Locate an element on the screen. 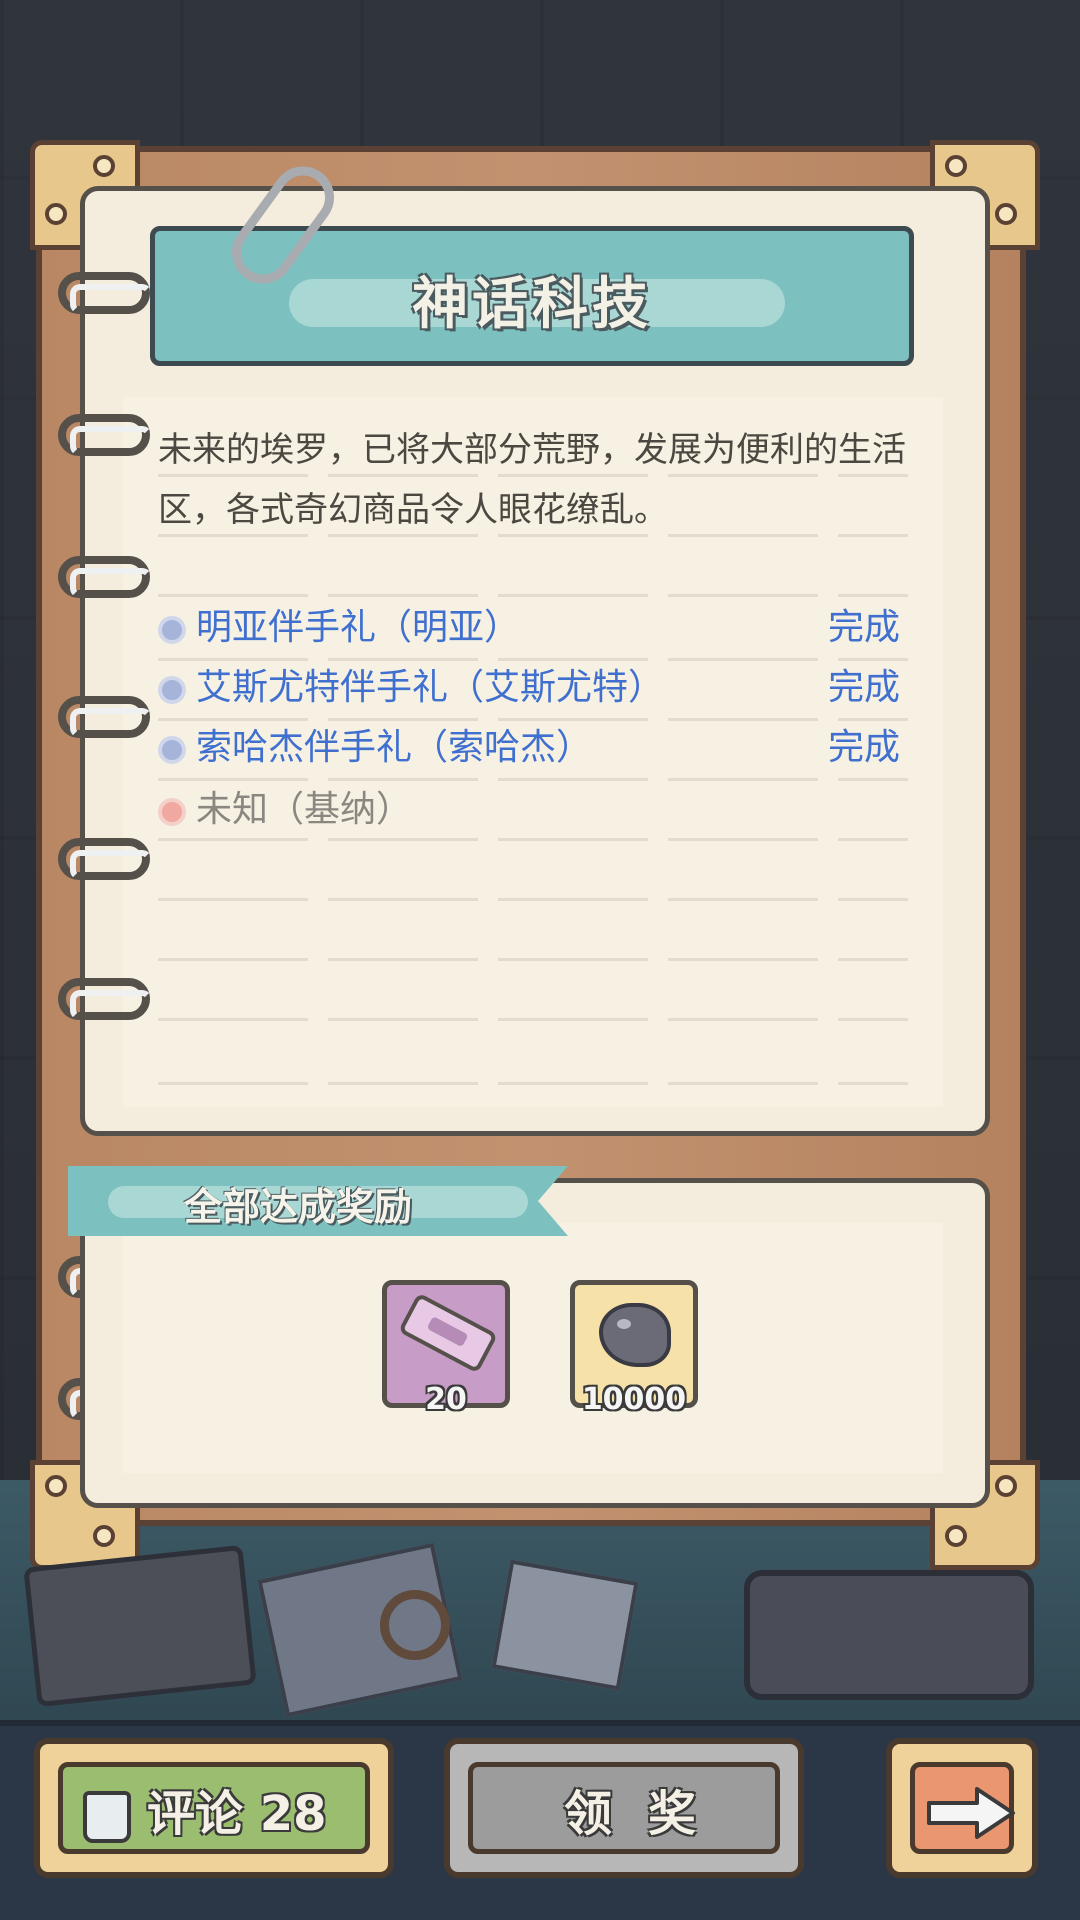  comment-button-face: 评论 28 is located at coordinates (214, 1808).